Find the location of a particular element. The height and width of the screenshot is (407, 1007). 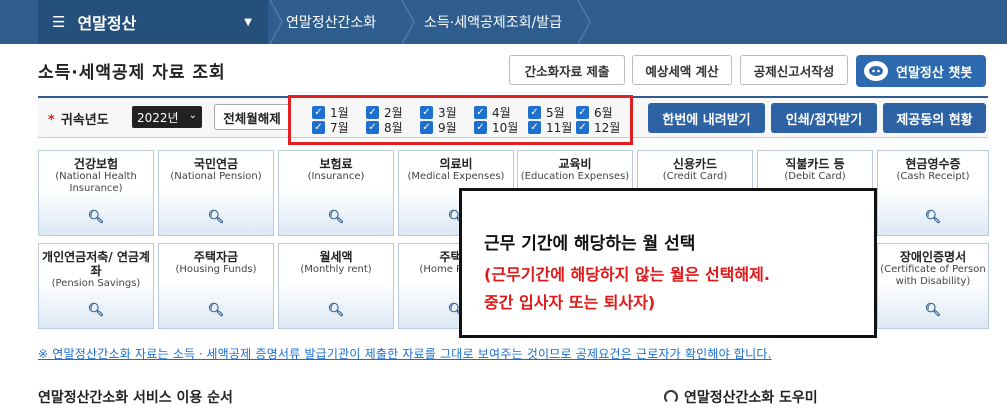

card-monthly-rent: 월세액 (Monthly rent) 🔍︎ is located at coordinates (336, 286).